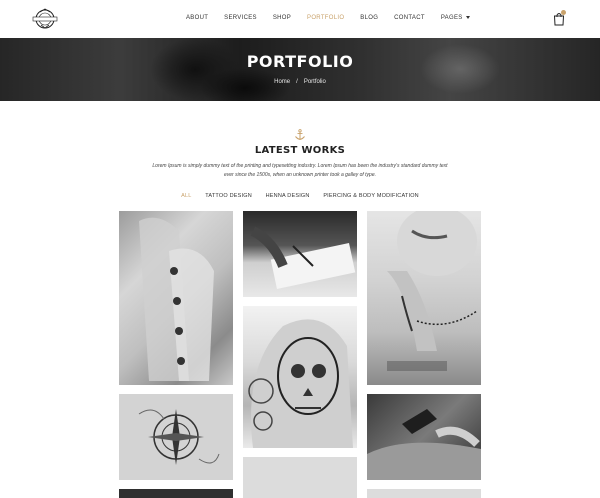  What do you see at coordinates (176, 298) in the screenshot?
I see `portfolio-item-hand-tattoo` at bounding box center [176, 298].